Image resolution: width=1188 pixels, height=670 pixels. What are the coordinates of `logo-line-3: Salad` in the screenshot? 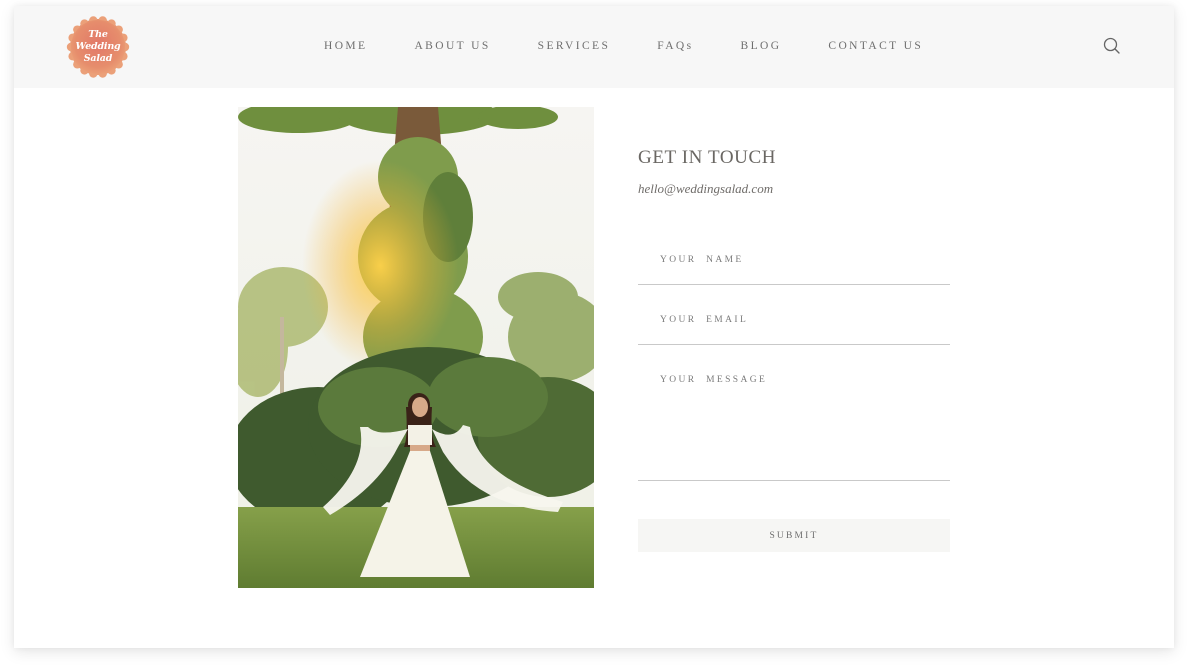 It's located at (98, 58).